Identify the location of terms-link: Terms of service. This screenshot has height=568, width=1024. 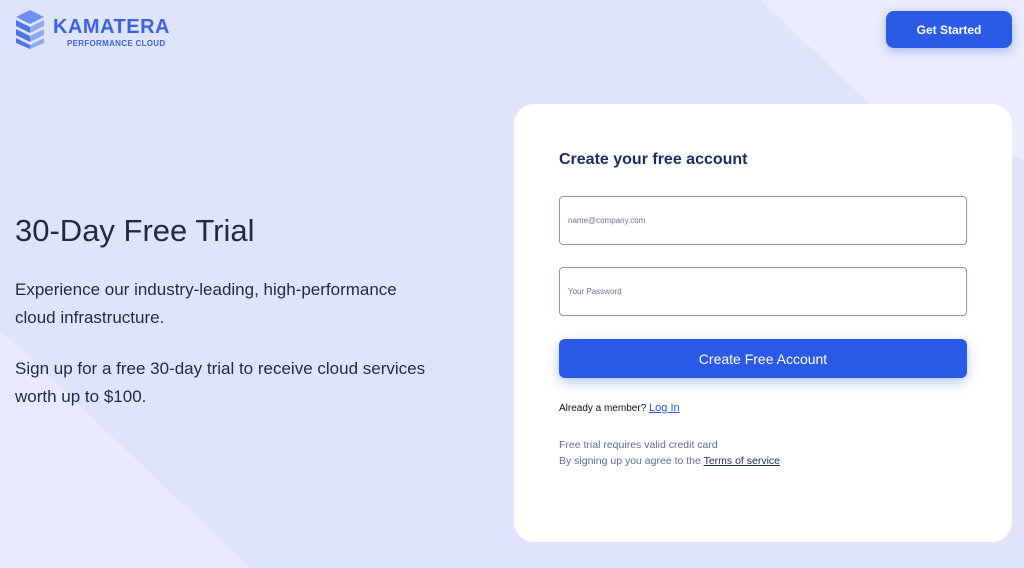
(742, 461).